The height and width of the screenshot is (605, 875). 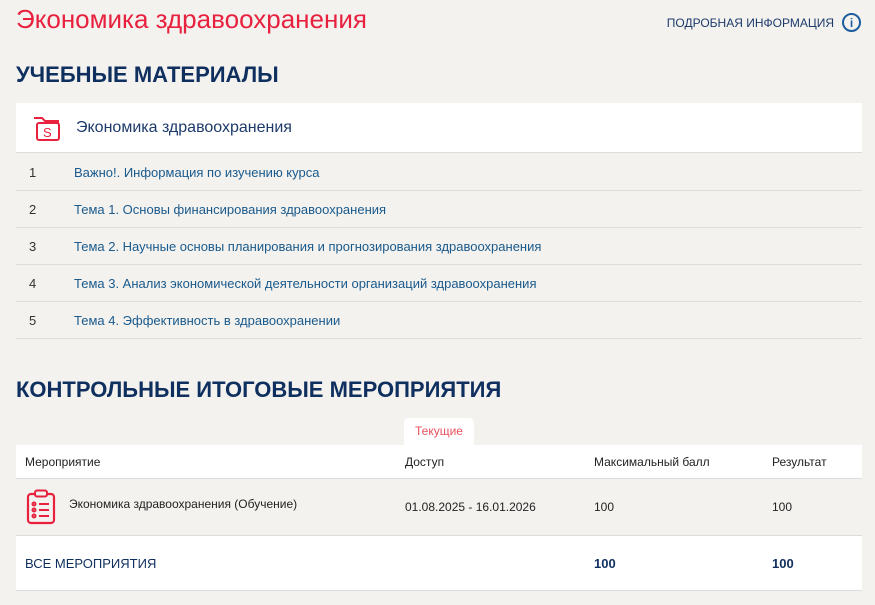 I want to click on events-heading: КОНТРОЛЬНЫЕ ИТОГОВЫЕ МЕРОПРИЯТИЯ, so click(x=259, y=389).